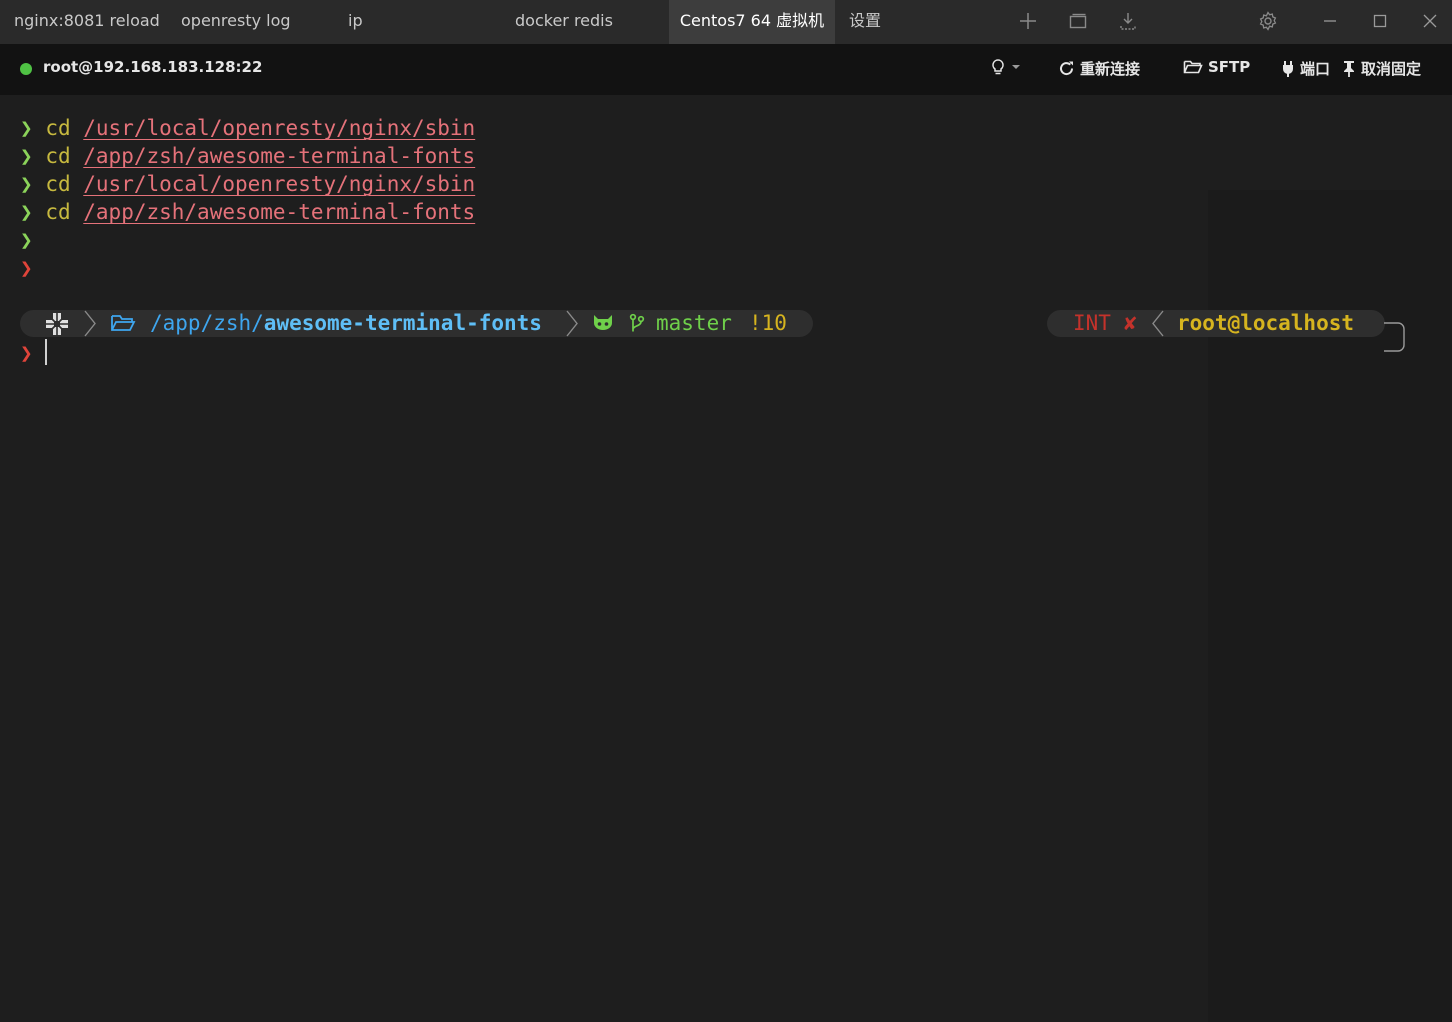  Describe the element at coordinates (236, 22) in the screenshot. I see `tab-openresty-log: openresty log` at that location.